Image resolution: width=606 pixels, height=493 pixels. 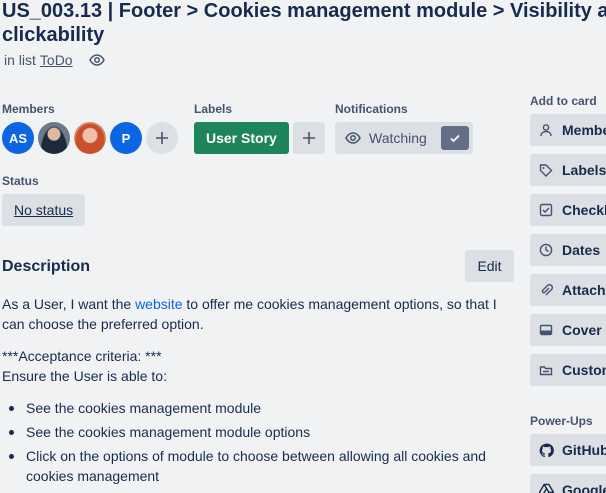 I want to click on add-member-button, so click(x=162, y=138).